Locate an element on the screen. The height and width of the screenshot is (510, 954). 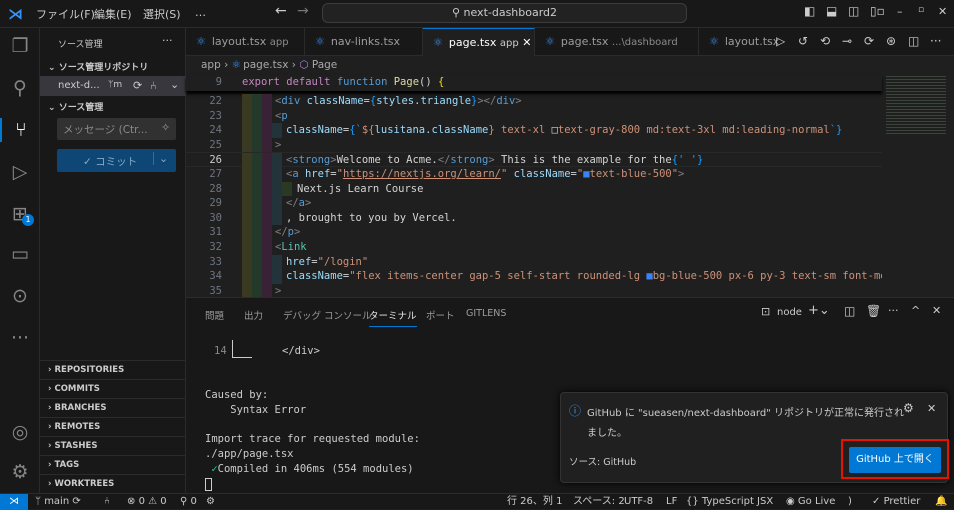
section-stashes: › STASHES is located at coordinates (113, 445).